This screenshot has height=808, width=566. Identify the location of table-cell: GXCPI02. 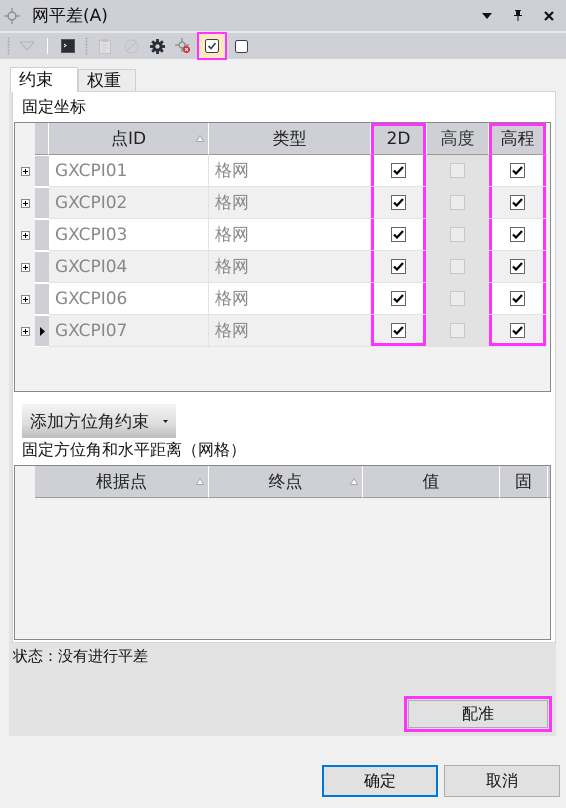
(129, 203).